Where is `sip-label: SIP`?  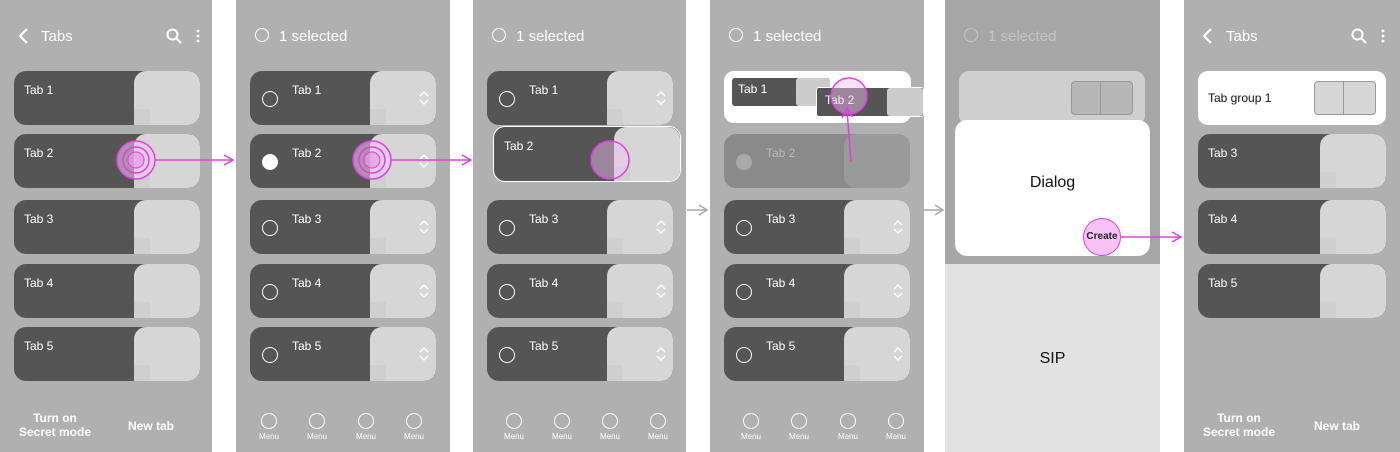
sip-label: SIP is located at coordinates (1052, 358).